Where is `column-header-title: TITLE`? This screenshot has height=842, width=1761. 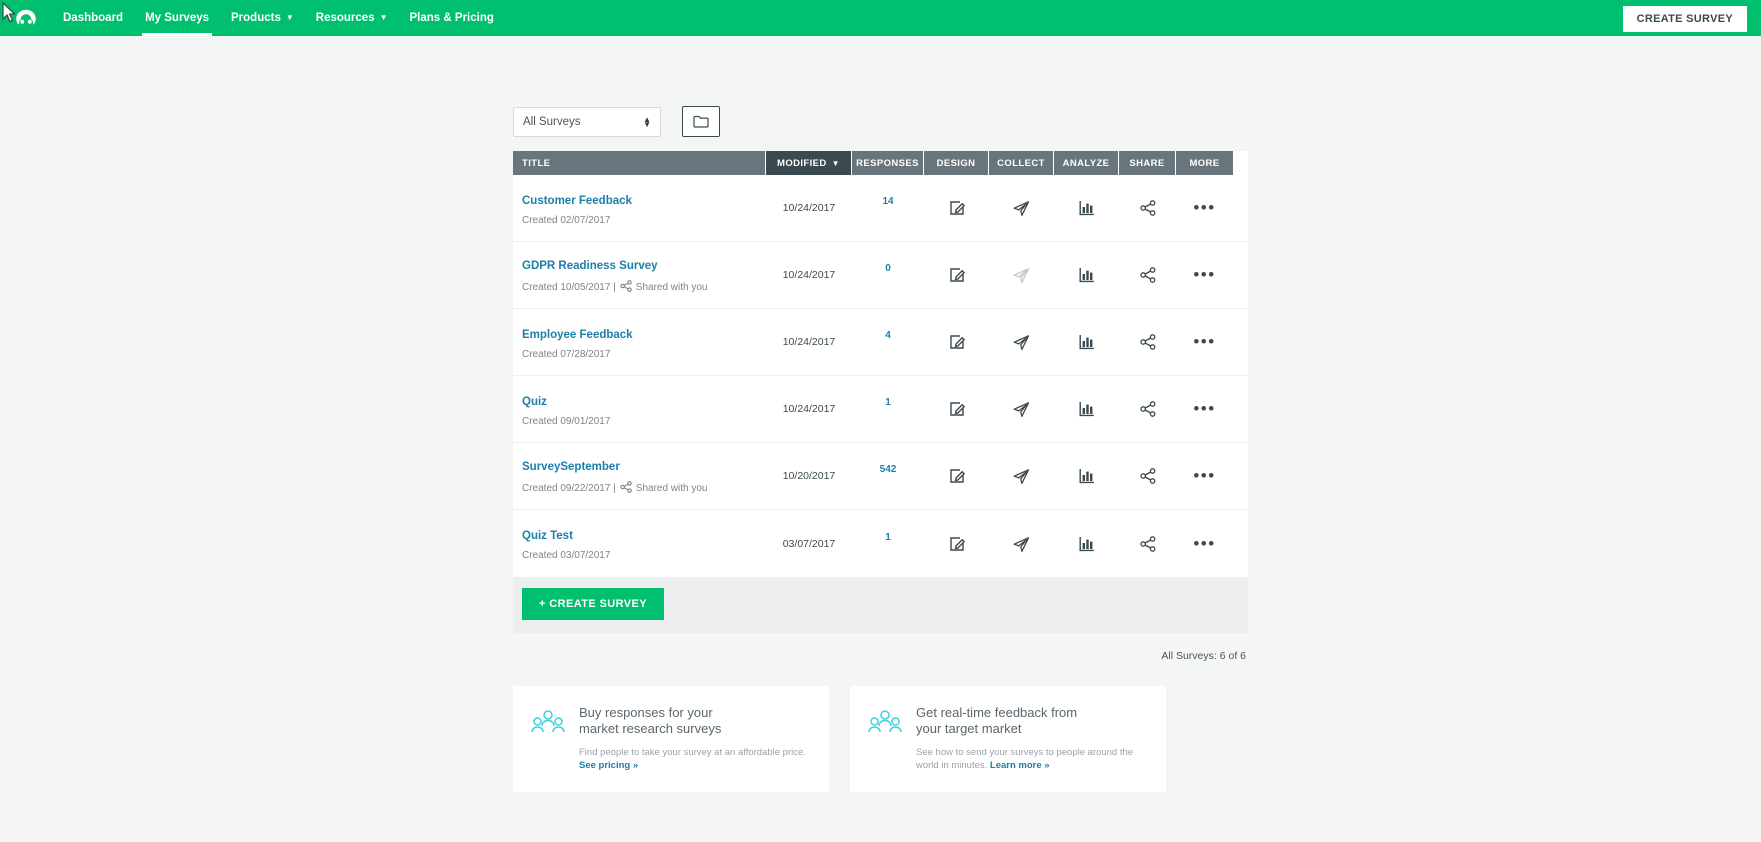 column-header-title: TITLE is located at coordinates (639, 163).